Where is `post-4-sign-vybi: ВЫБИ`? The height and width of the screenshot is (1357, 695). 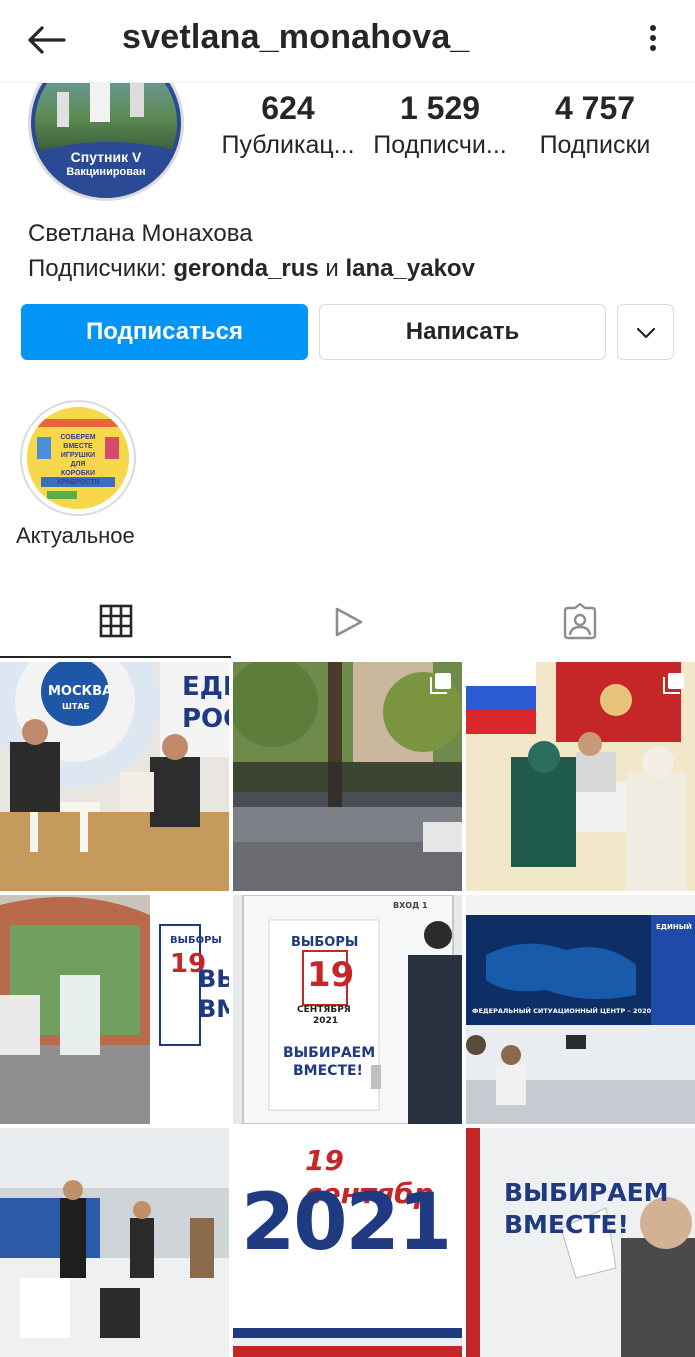
post-4-sign-vybi: ВЫБИ is located at coordinates (213, 979).